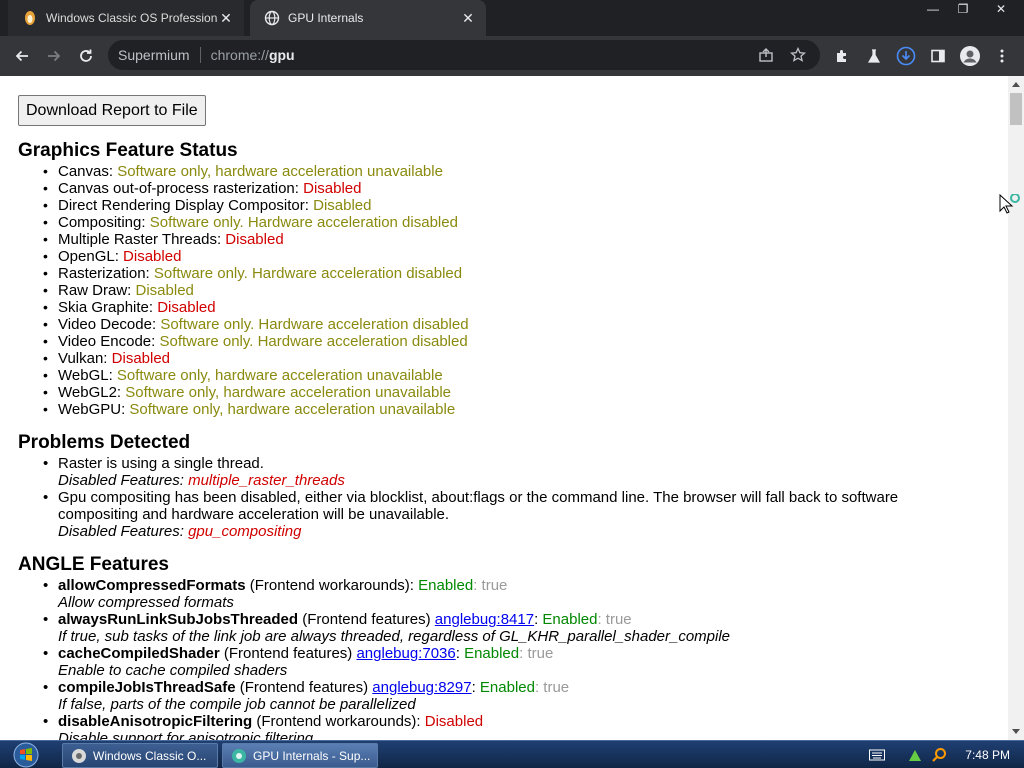 This screenshot has width=1024, height=768. I want to click on graphics-feature-item: Multiple Raster Threads: Disabled, so click(243, 239).